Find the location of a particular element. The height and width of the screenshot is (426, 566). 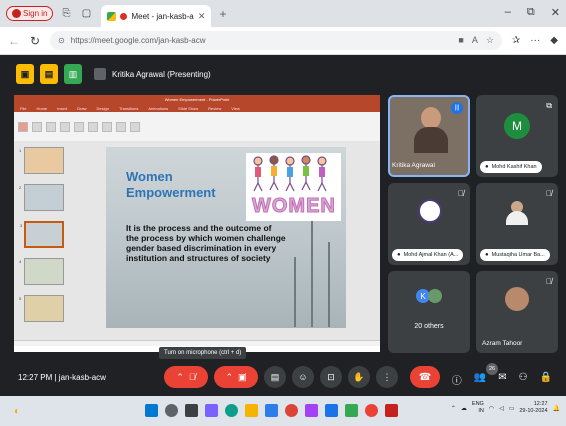

activities-icon: ⚇ is located at coordinates (523, 379).